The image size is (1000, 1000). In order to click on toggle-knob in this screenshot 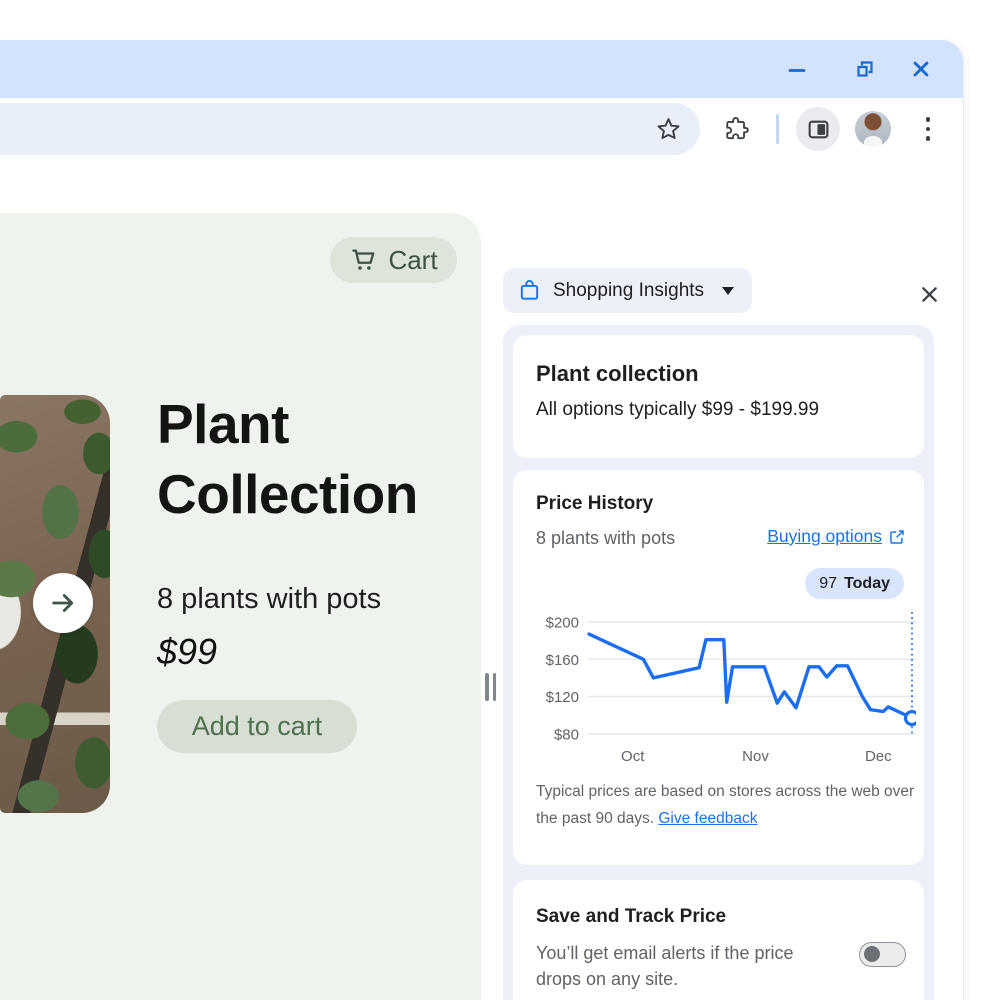, I will do `click(872, 954)`.